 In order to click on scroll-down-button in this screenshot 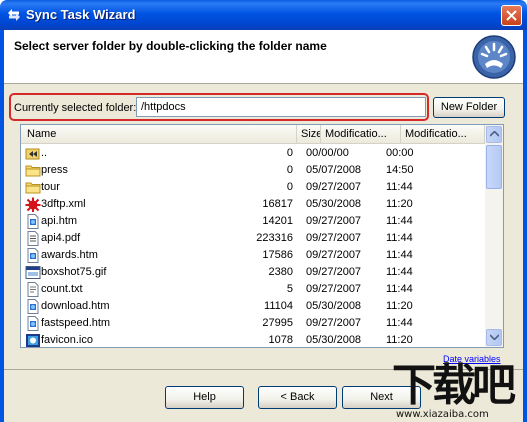, I will do `click(494, 337)`.